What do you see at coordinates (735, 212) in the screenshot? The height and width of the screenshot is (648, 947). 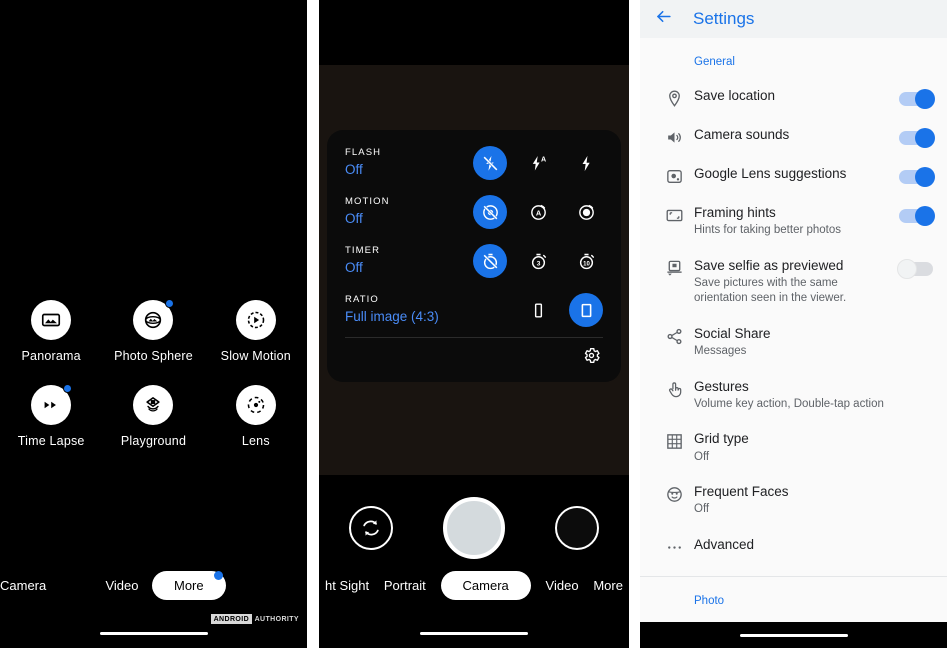 I see `settings-row-label: Framing hints` at bounding box center [735, 212].